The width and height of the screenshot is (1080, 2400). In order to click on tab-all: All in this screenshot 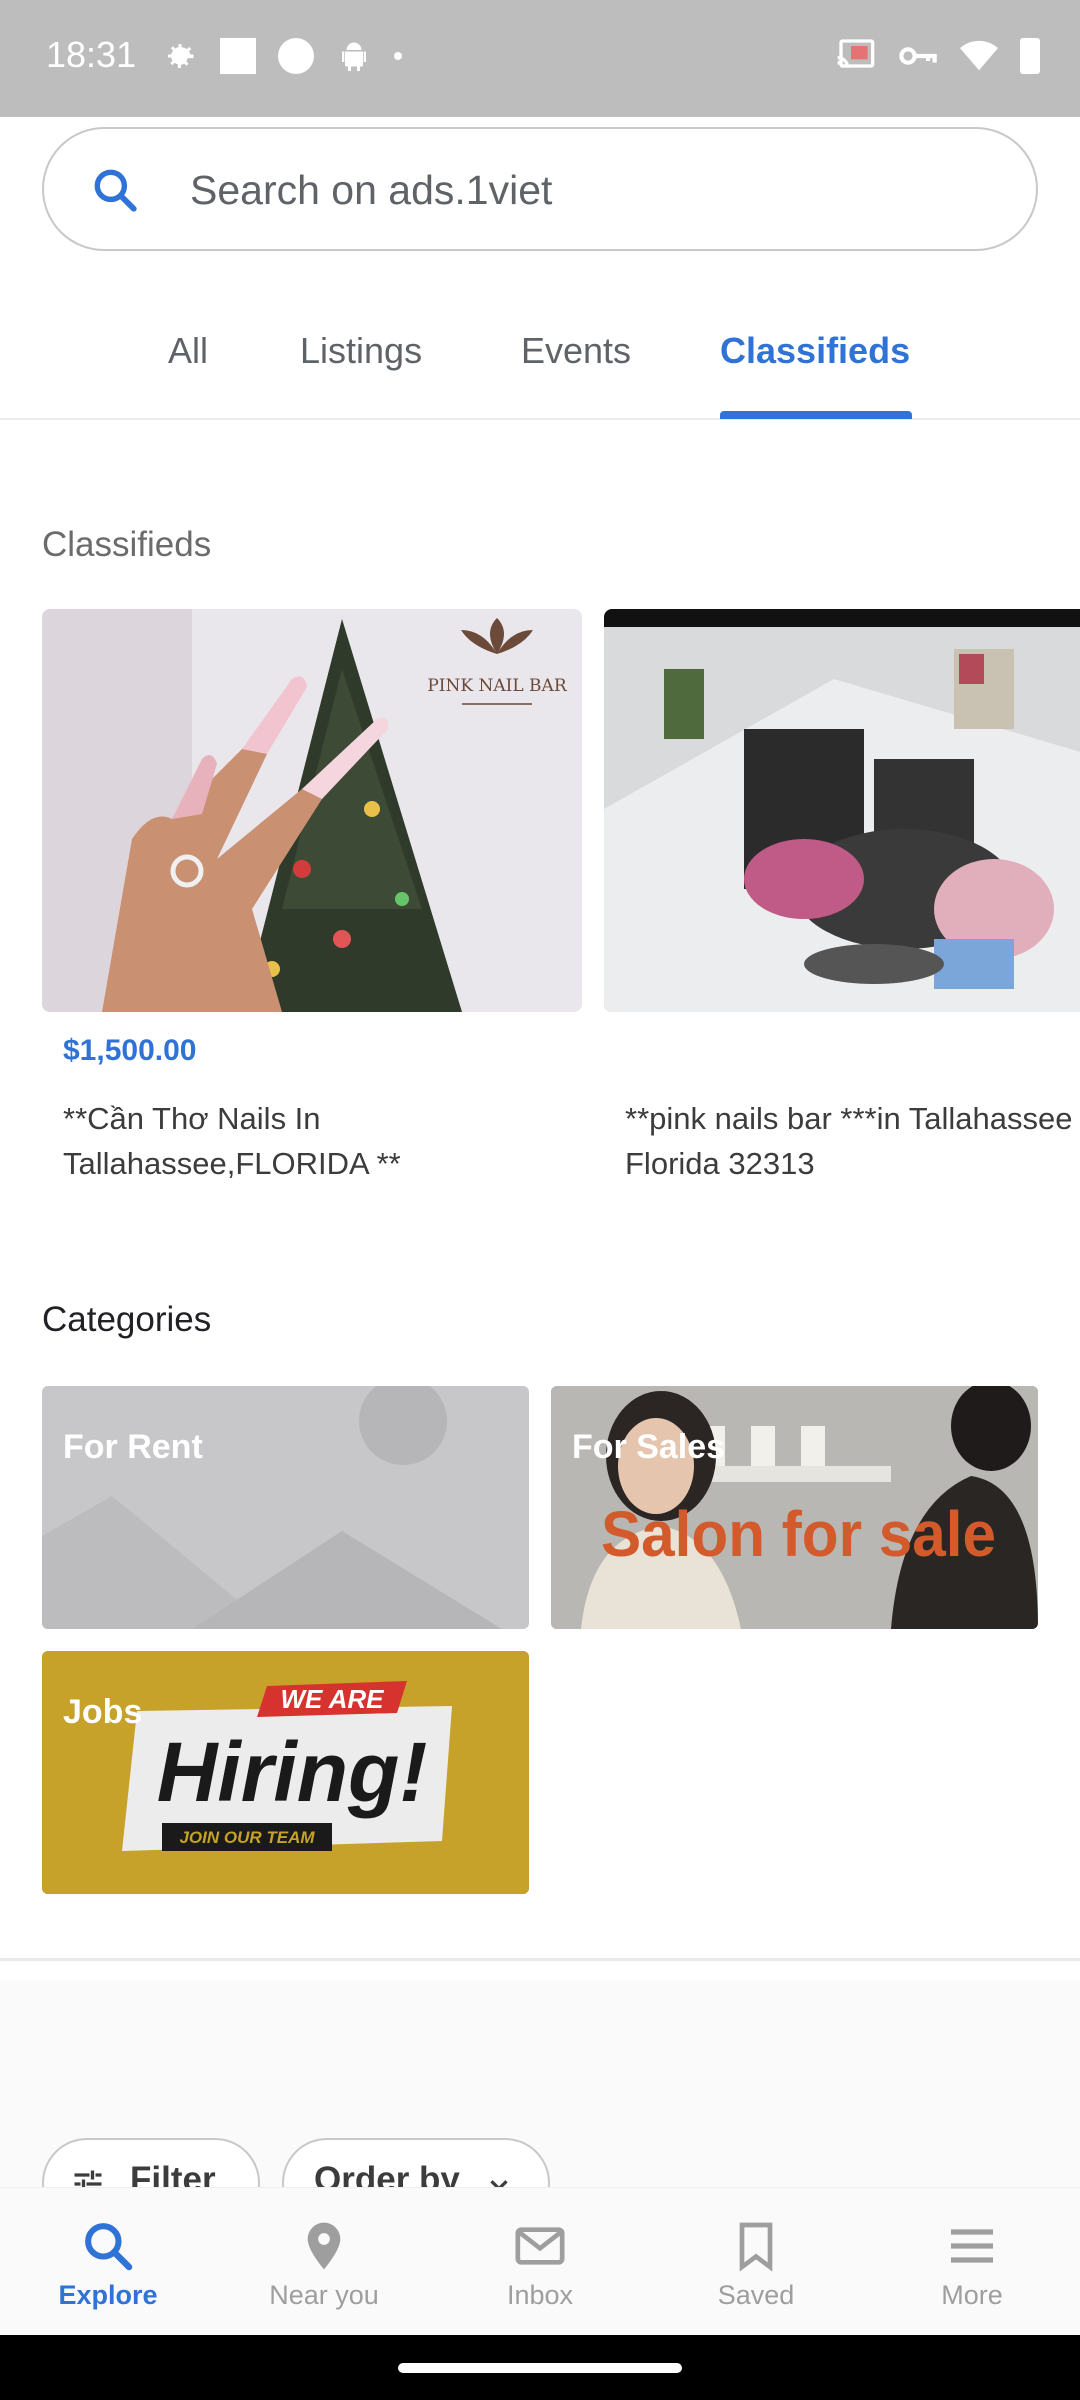, I will do `click(188, 351)`.